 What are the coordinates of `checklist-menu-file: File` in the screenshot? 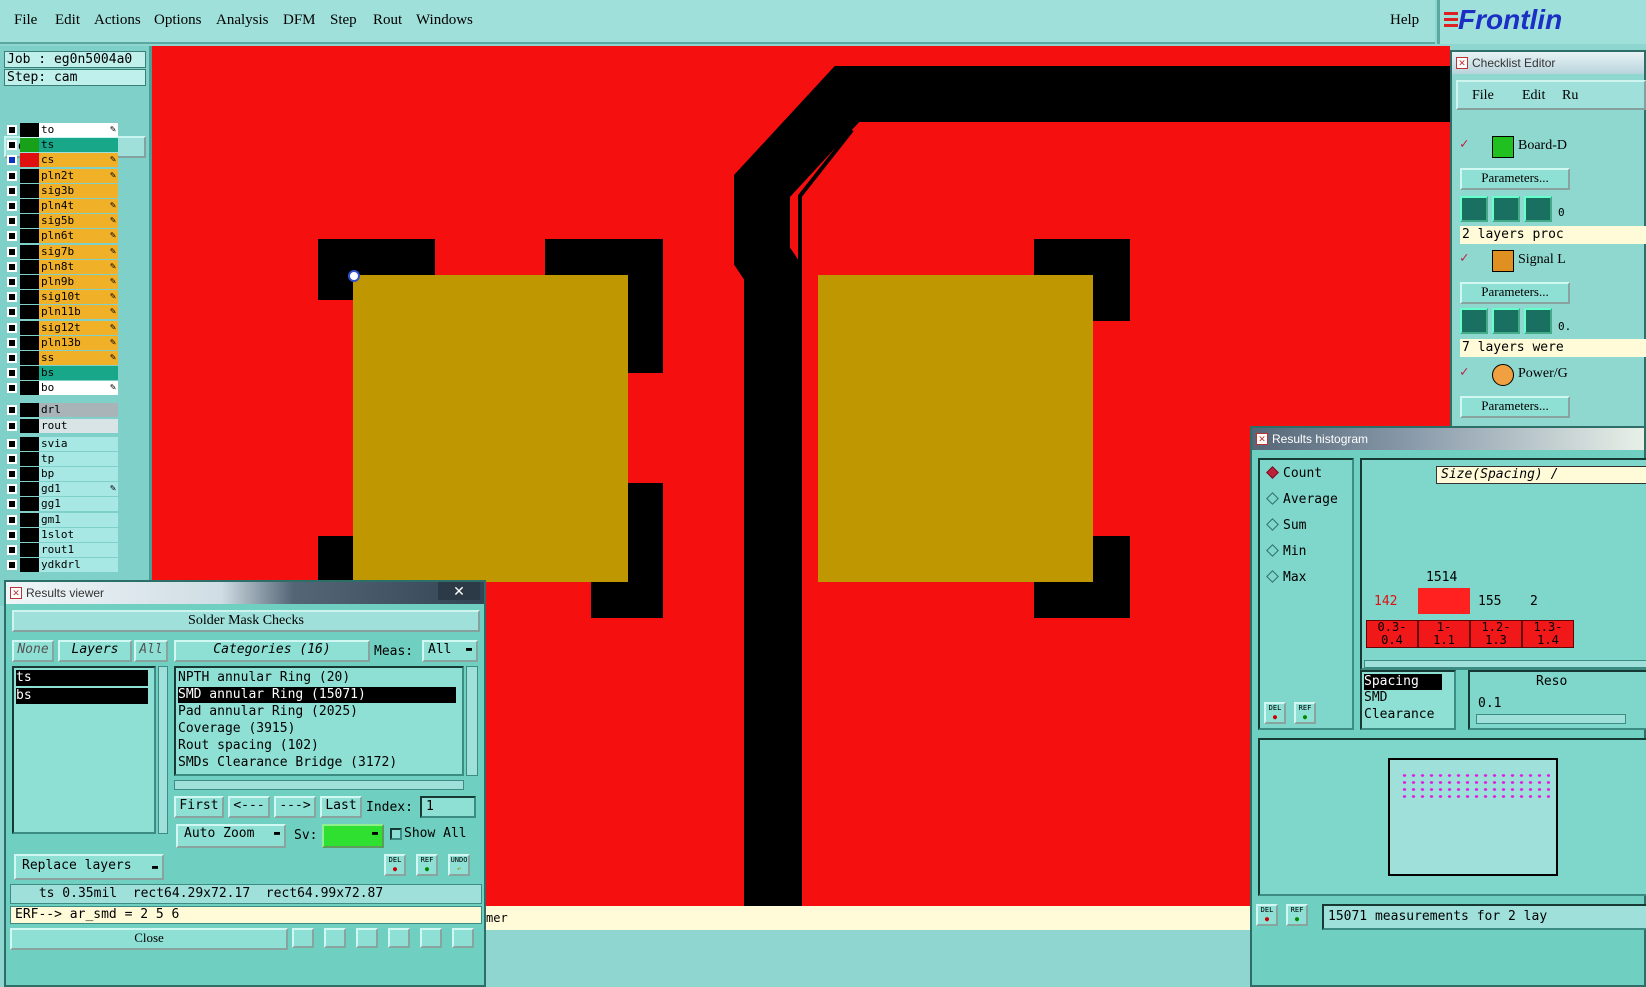 It's located at (1483, 96).